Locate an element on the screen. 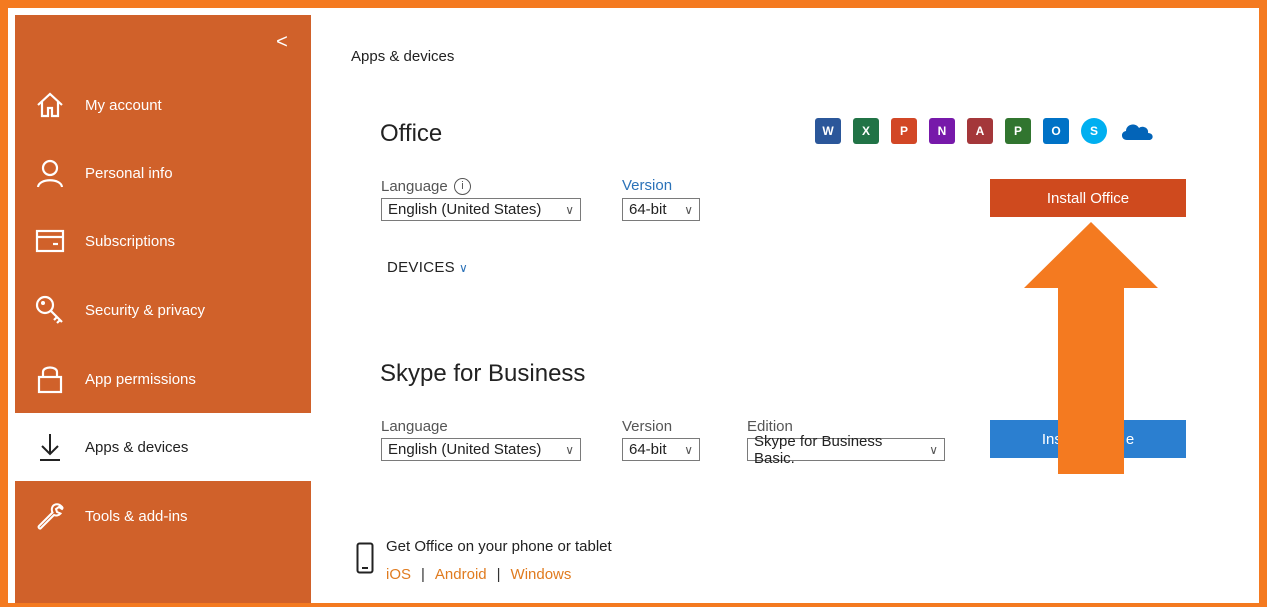 This screenshot has height=607, width=1267. sidebar-item-label: Apps & devices is located at coordinates (137, 447).